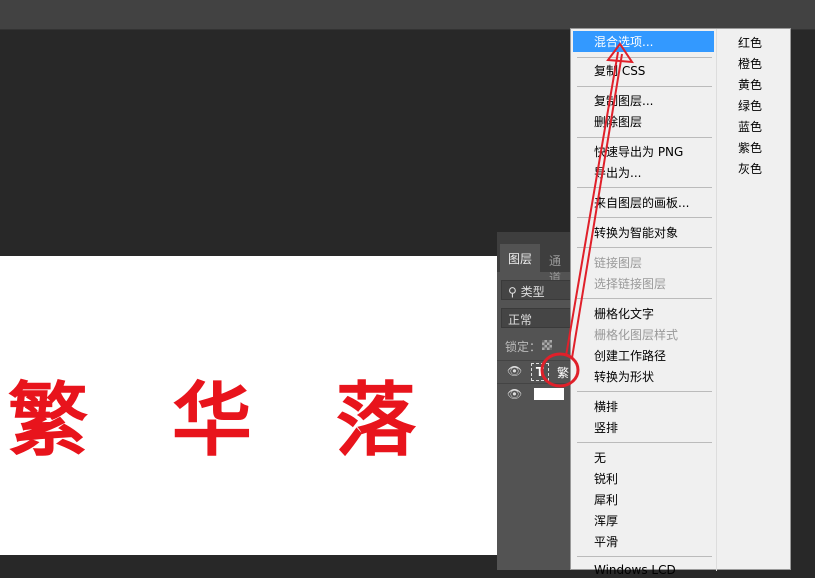 The height and width of the screenshot is (578, 815). I want to click on menu-item-copy-css: 复制 CSS, so click(619, 71).